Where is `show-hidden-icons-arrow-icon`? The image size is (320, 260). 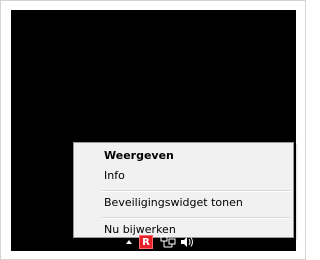 show-hidden-icons-arrow-icon is located at coordinates (129, 242).